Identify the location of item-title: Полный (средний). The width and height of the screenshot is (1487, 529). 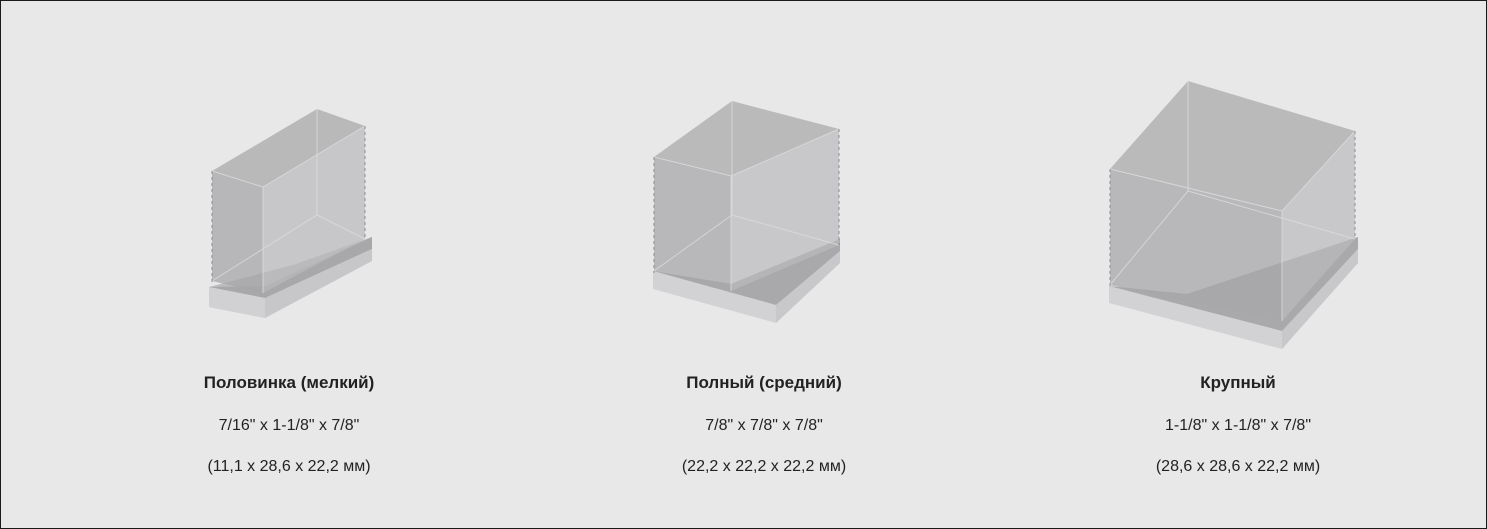
(764, 382).